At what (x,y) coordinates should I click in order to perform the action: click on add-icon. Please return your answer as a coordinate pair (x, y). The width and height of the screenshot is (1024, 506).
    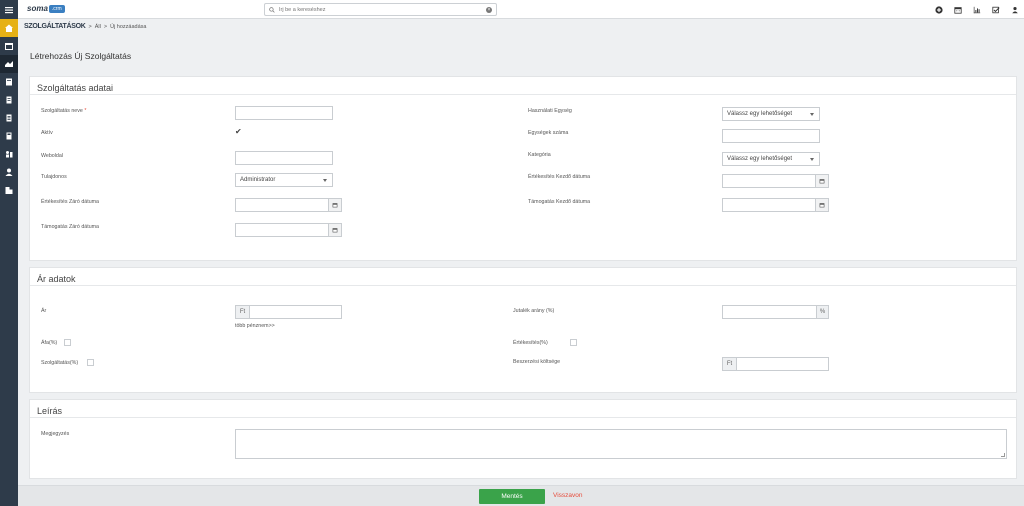
    Looking at the image, I should click on (938, 9).